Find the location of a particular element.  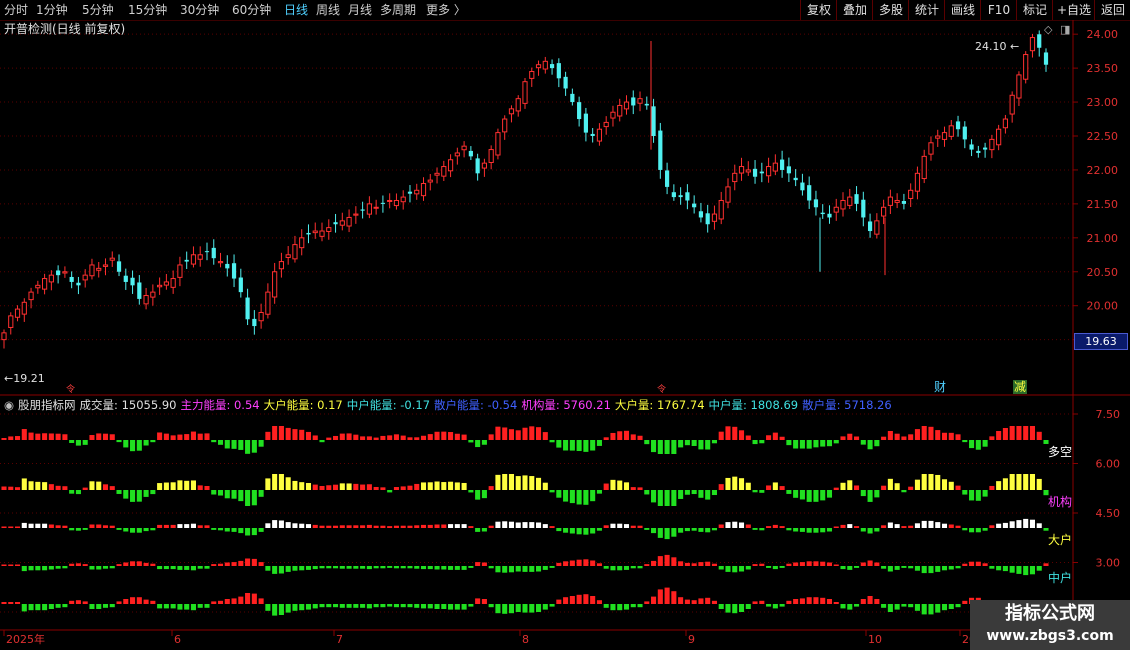

indicator-toggle-icon: ◉ is located at coordinates (9, 405).